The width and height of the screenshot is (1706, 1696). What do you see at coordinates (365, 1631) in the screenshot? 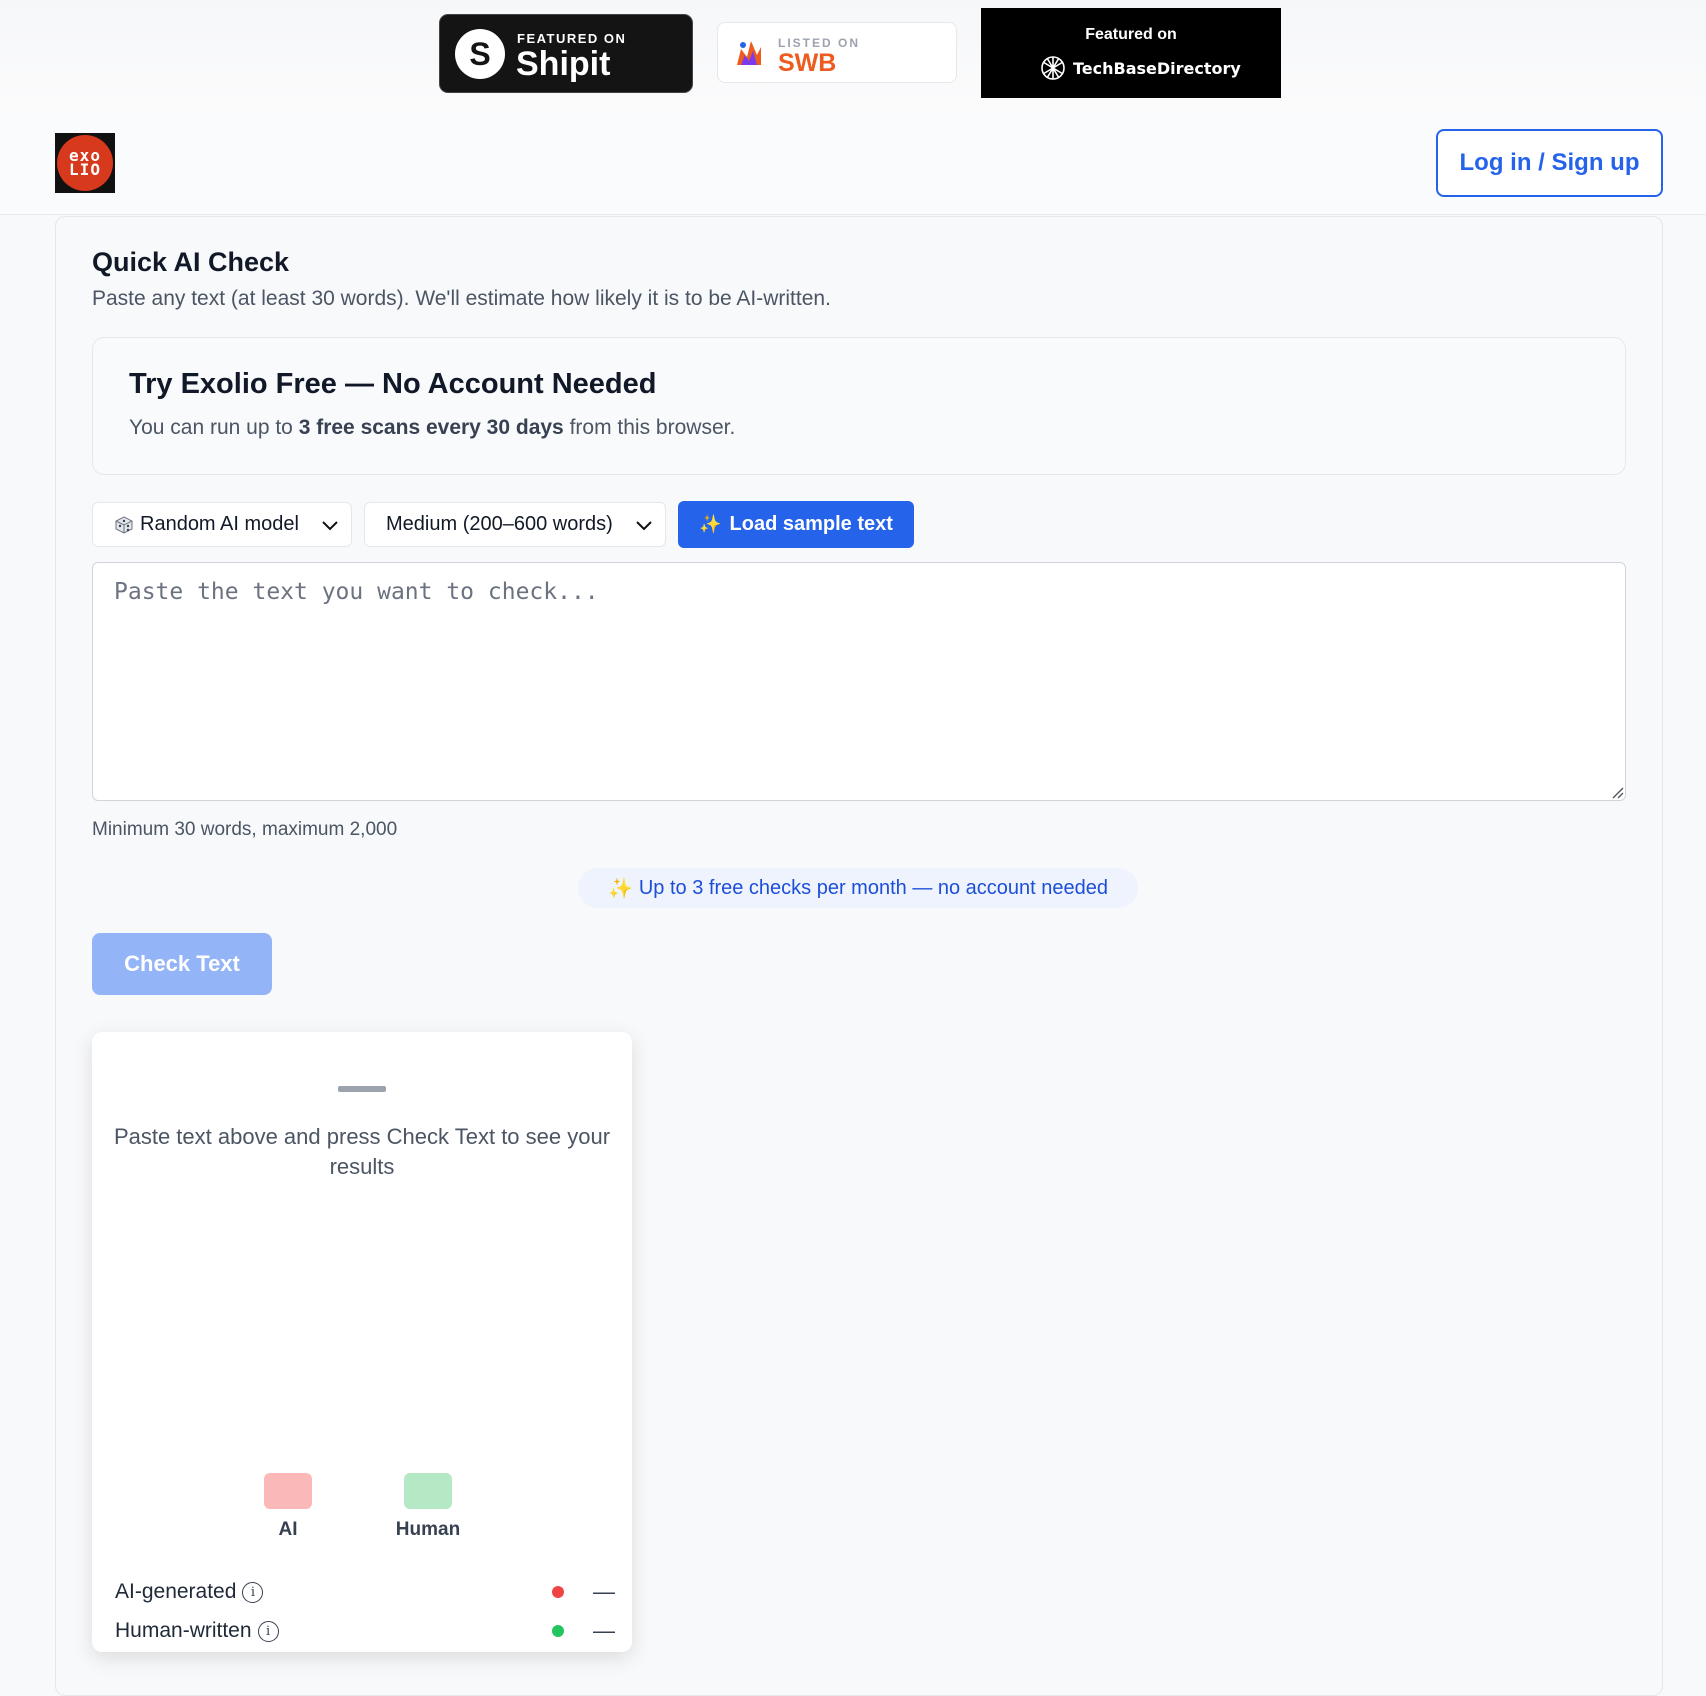
I see `human-written-row: Human-written i —` at bounding box center [365, 1631].